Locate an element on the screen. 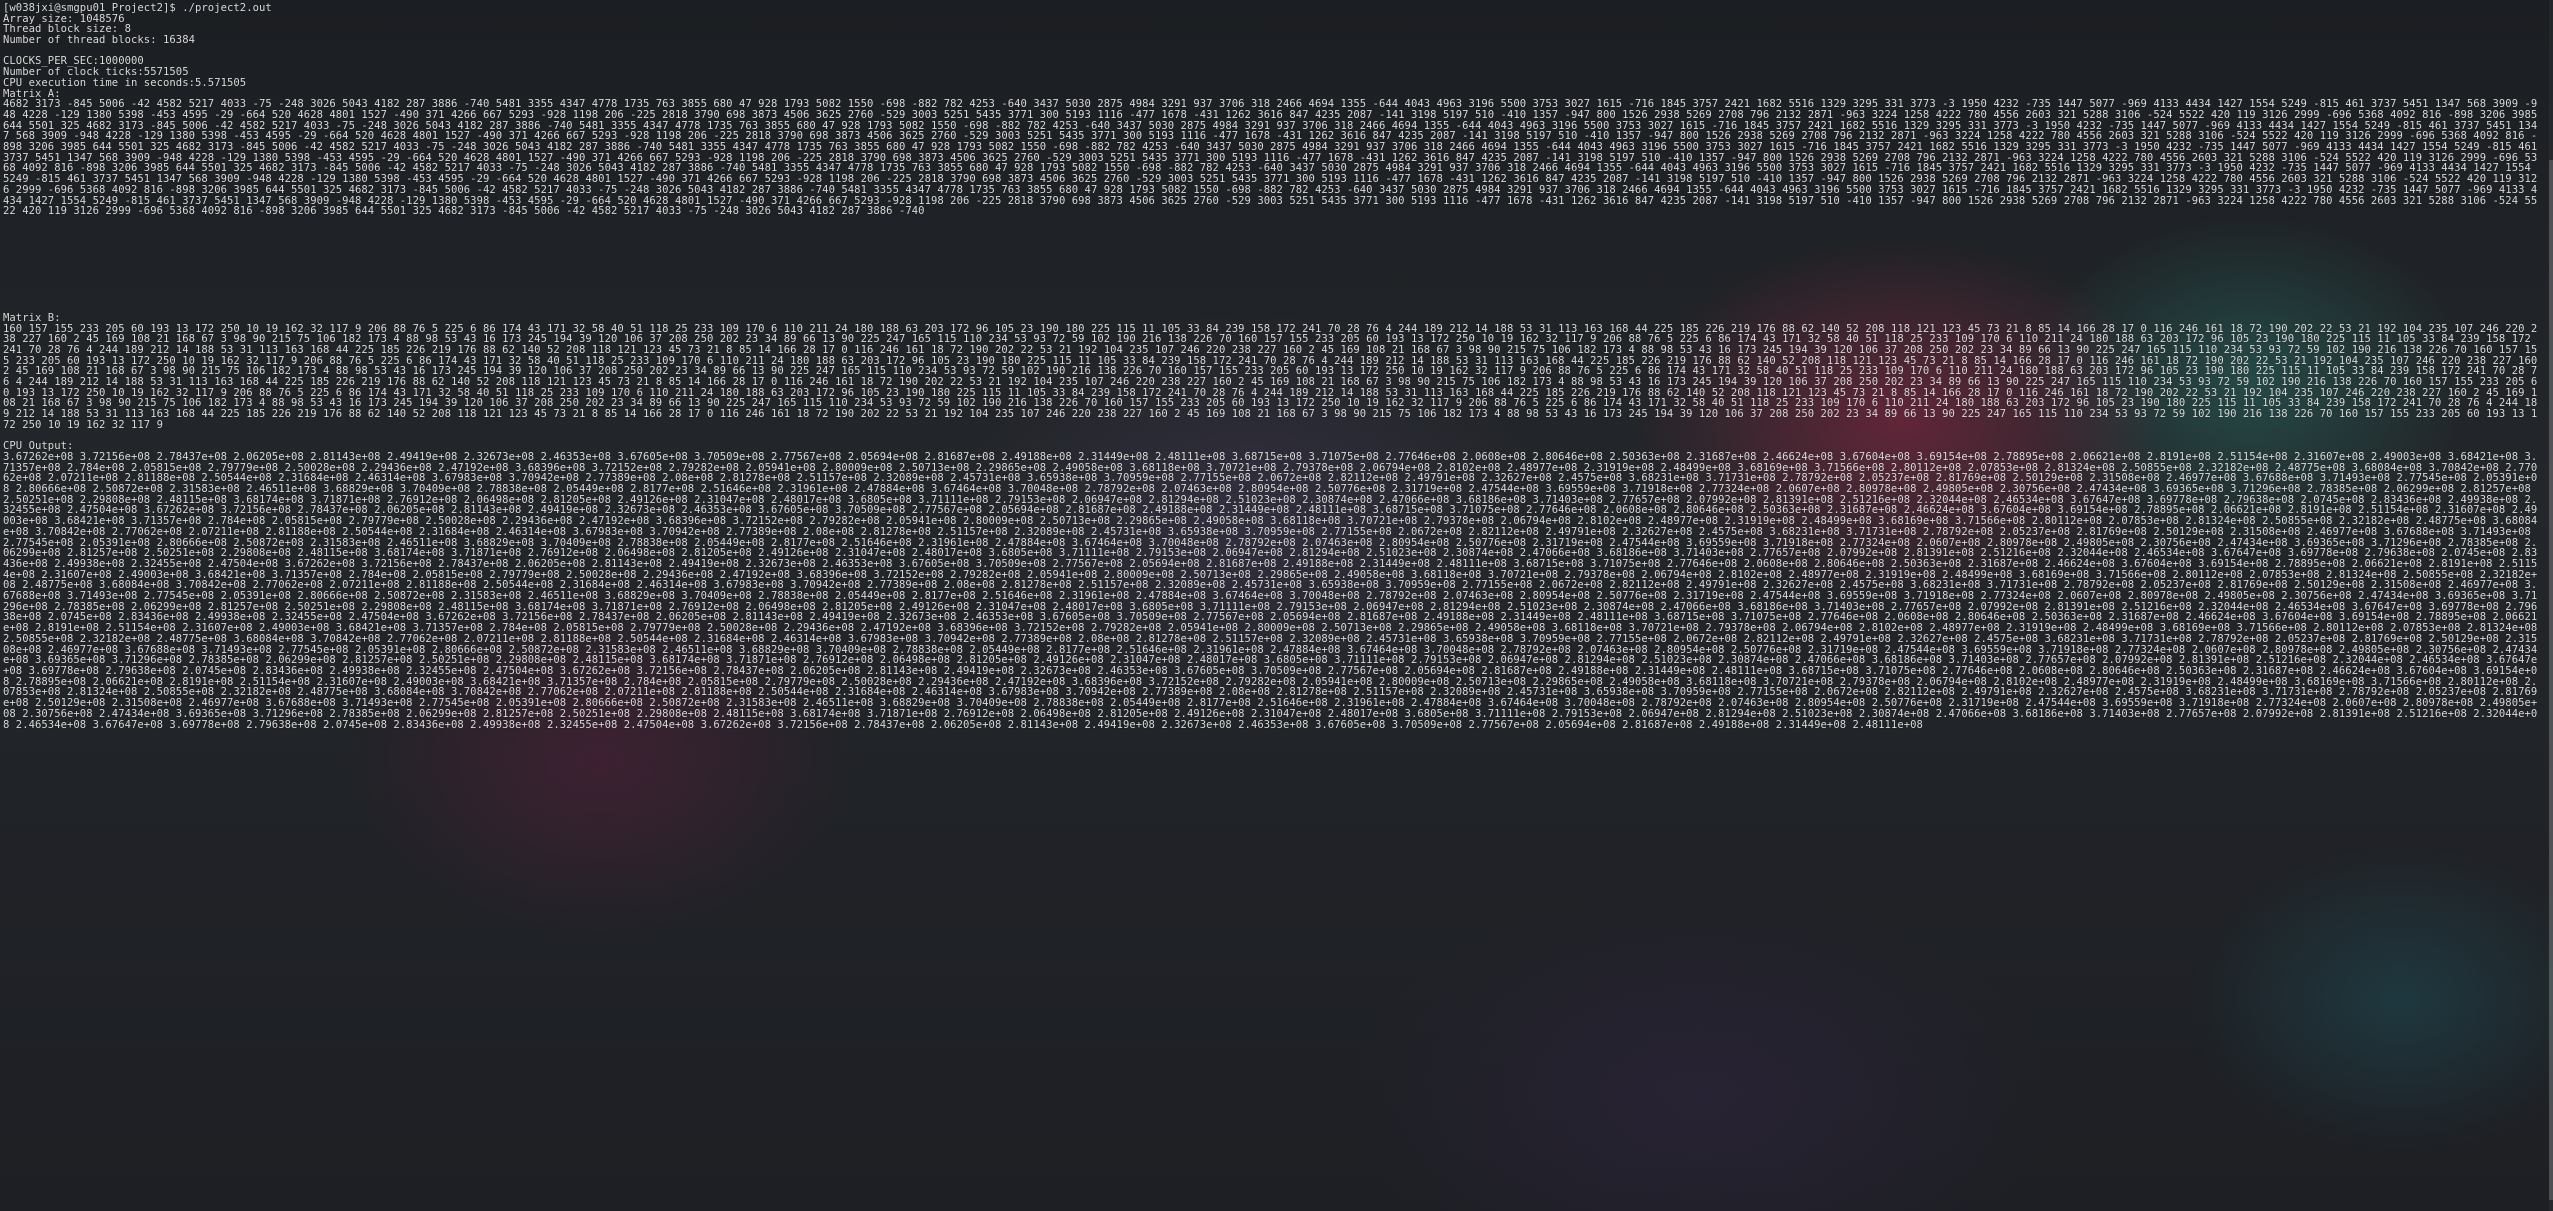 The height and width of the screenshot is (1211, 2553). terminal-scrollbar is located at coordinates (2551, 605).